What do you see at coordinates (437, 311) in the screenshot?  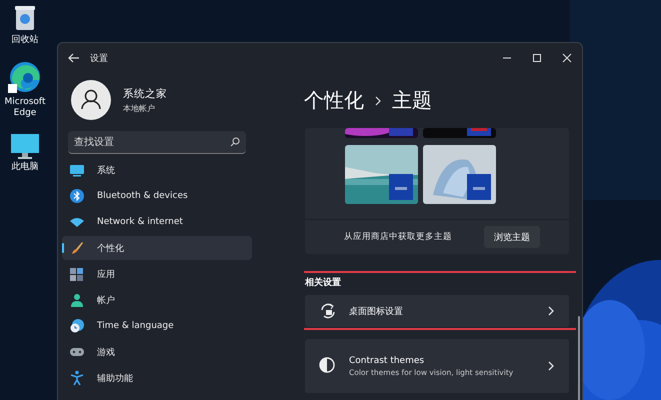 I see `settings-row: 桌面图标设置` at bounding box center [437, 311].